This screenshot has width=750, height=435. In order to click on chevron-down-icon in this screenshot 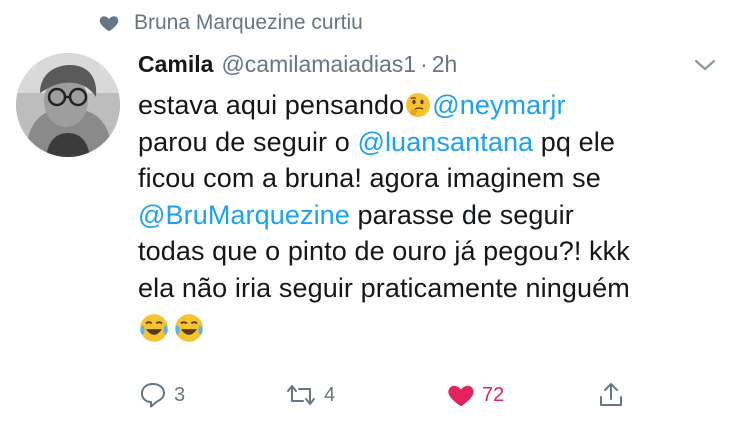, I will do `click(705, 65)`.